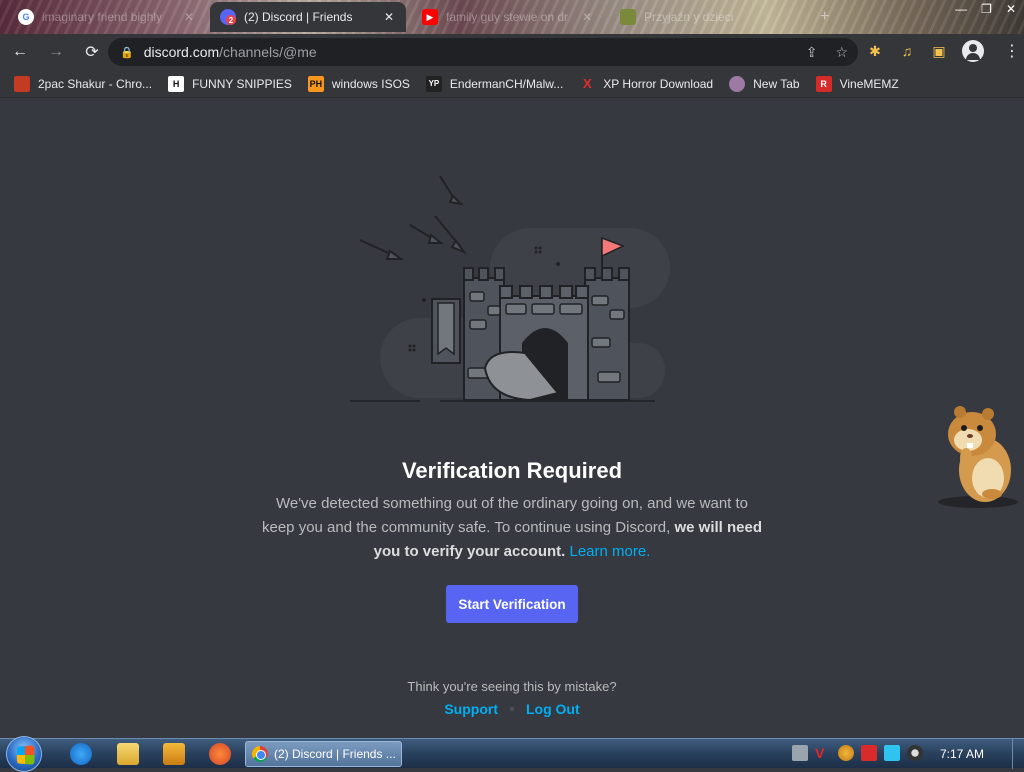 The width and height of the screenshot is (1024, 772). I want to click on monitor-tray-icon, so click(892, 753).